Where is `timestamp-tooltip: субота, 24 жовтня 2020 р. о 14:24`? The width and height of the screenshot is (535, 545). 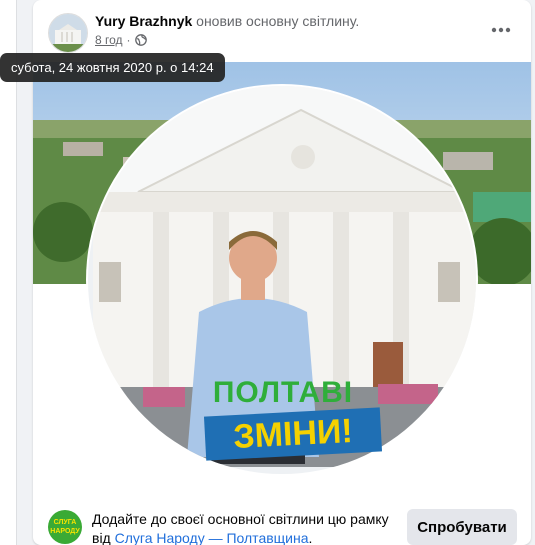
timestamp-tooltip: субота, 24 жовтня 2020 р. о 14:24 is located at coordinates (112, 67).